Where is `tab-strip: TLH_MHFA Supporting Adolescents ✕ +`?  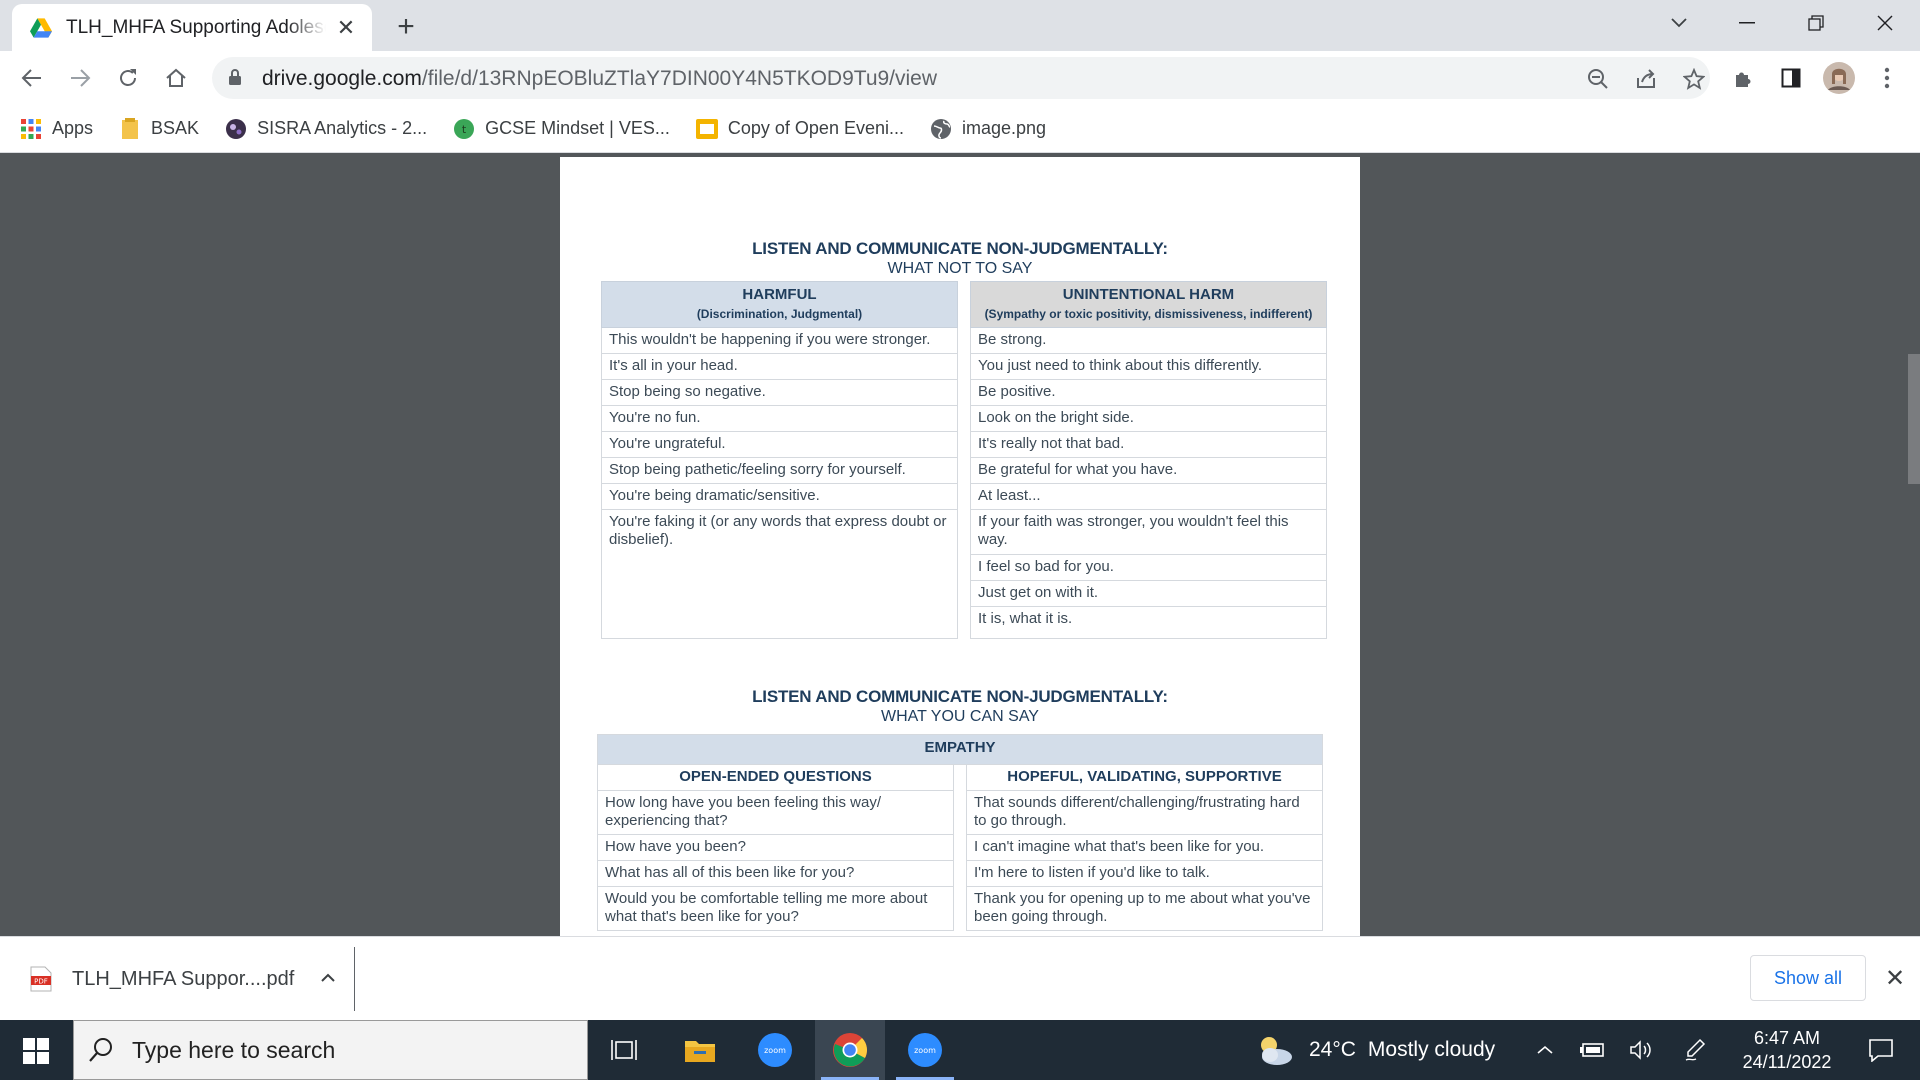 tab-strip: TLH_MHFA Supporting Adolescents ✕ + is located at coordinates (960, 25).